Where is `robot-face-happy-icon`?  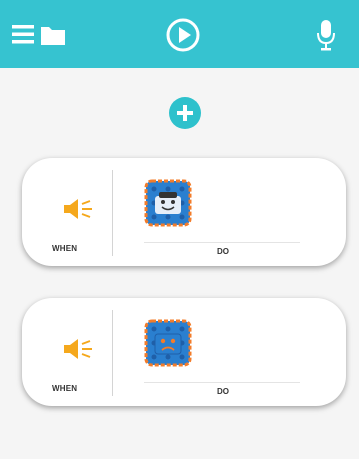
robot-face-happy-icon is located at coordinates (168, 203).